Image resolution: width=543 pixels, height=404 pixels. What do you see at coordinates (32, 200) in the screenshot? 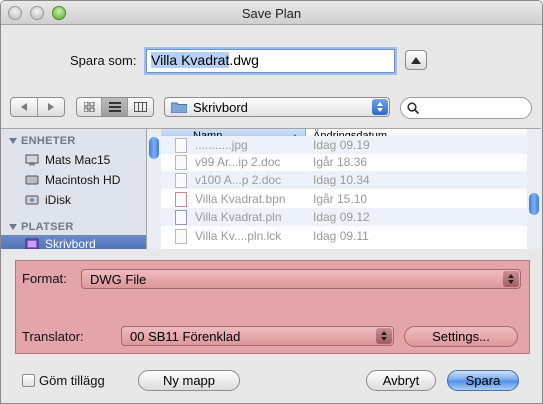
I see `idisk-icon` at bounding box center [32, 200].